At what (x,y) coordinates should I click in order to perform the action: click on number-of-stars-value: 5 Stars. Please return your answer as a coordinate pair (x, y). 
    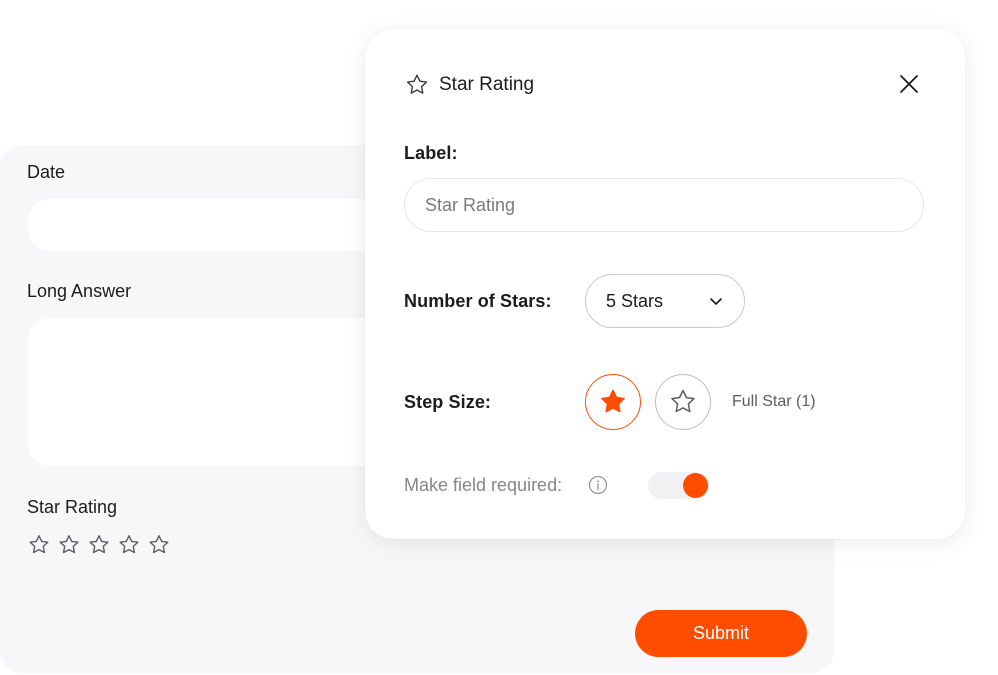
    Looking at the image, I should click on (635, 300).